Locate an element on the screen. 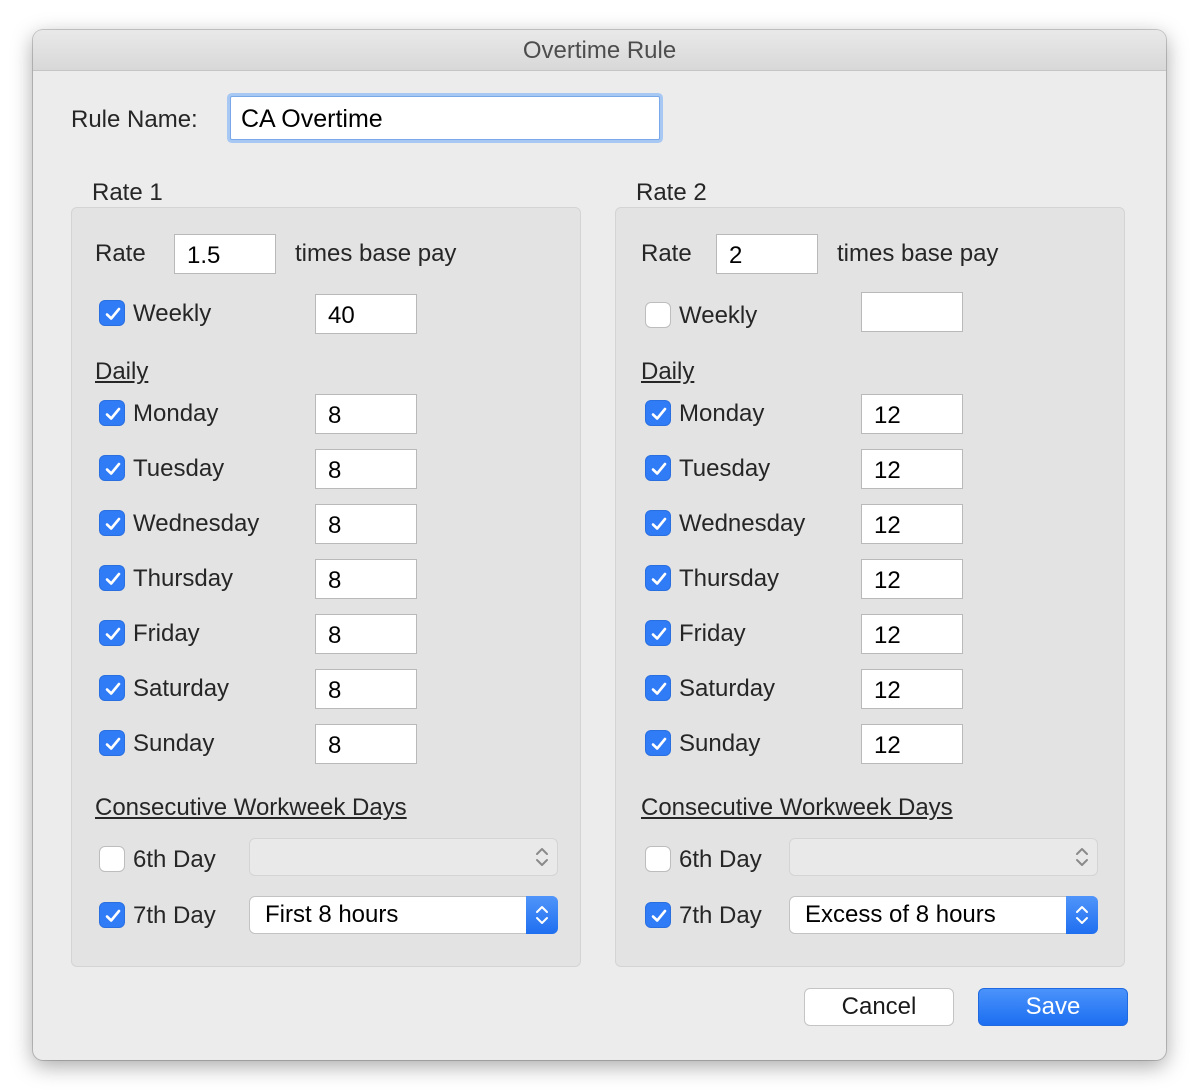 The width and height of the screenshot is (1200, 1092). rate-1-weekly-label: Weekly is located at coordinates (172, 313).